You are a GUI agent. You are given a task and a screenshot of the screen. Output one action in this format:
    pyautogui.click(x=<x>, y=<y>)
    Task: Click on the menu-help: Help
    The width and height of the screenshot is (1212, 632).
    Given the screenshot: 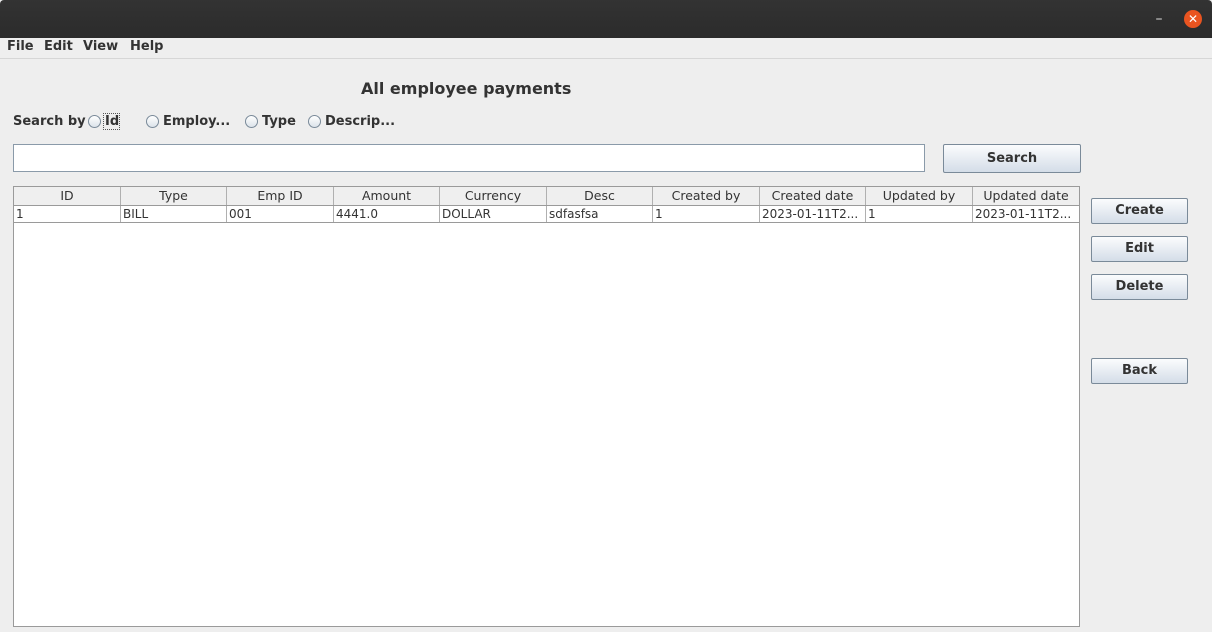 What is the action you would take?
    pyautogui.click(x=146, y=46)
    